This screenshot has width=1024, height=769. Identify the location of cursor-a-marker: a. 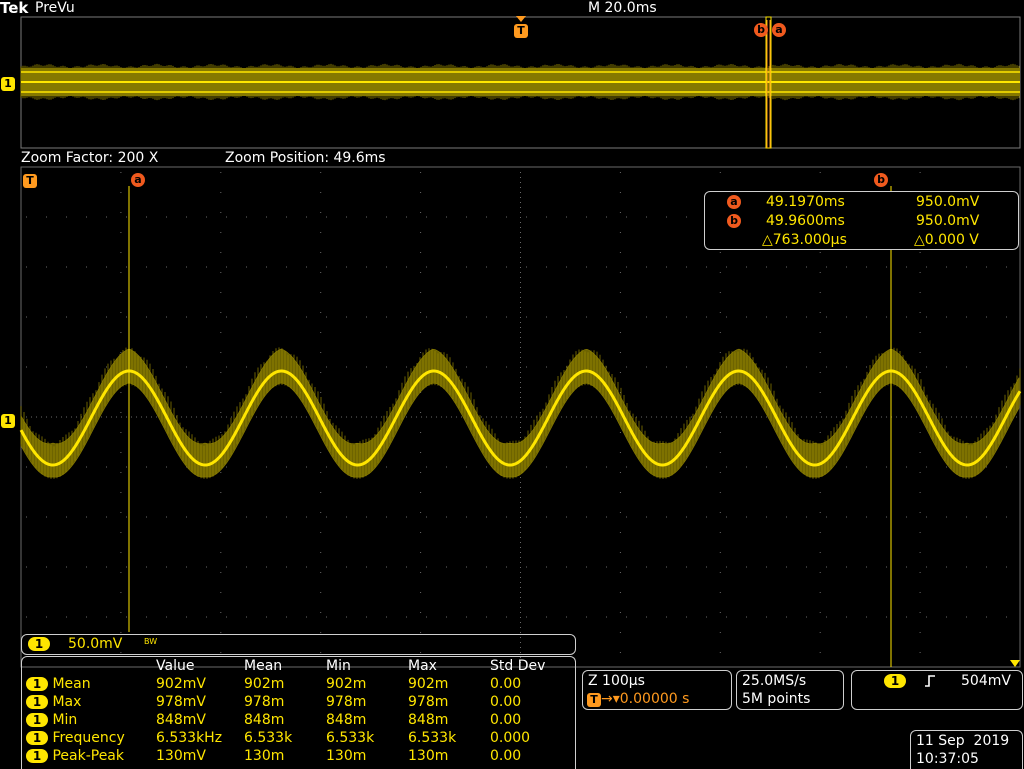
(138, 180).